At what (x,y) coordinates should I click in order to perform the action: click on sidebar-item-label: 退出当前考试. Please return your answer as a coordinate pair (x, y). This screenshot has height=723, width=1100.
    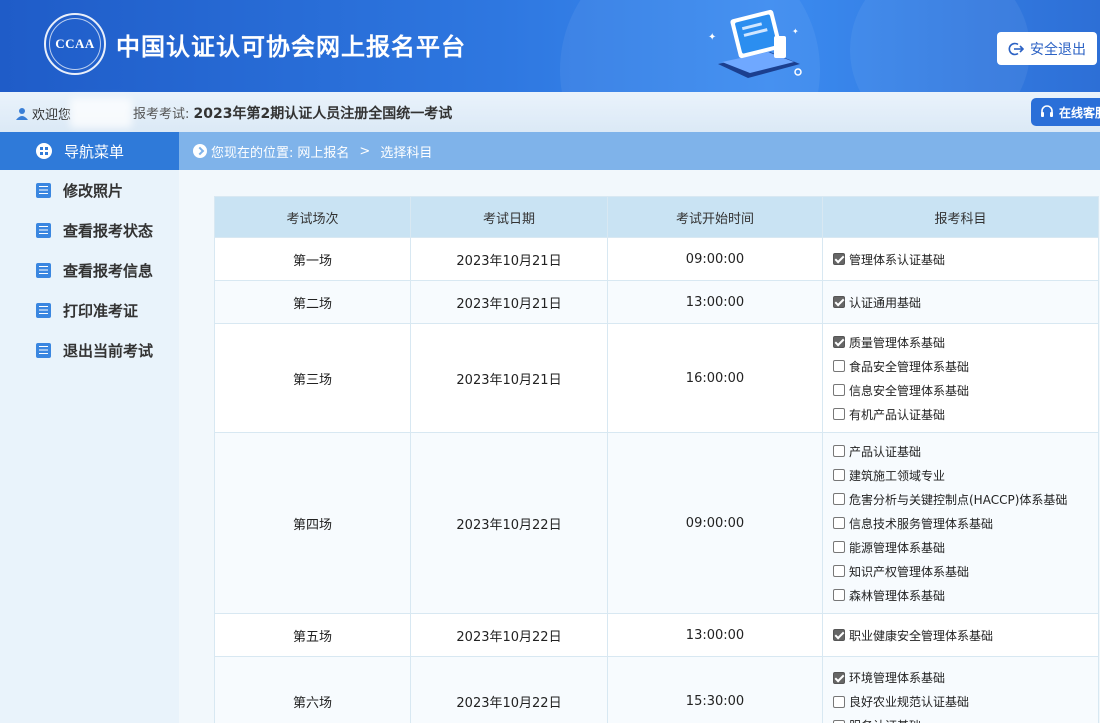
    Looking at the image, I should click on (108, 350).